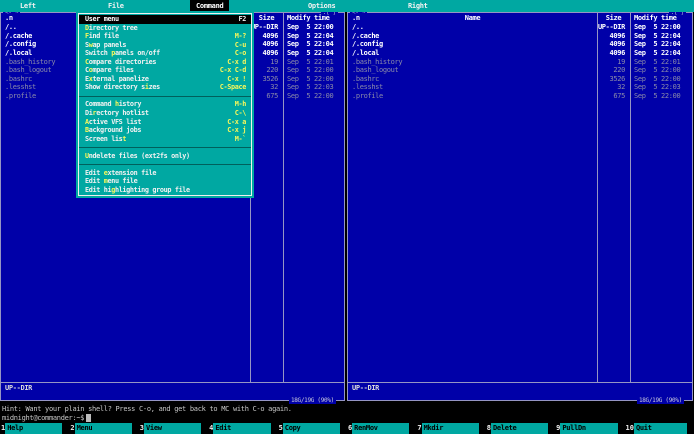 Image resolution: width=694 pixels, height=434 pixels. Describe the element at coordinates (240, 44) in the screenshot. I see `menu-item-shortcut: C-u` at that location.